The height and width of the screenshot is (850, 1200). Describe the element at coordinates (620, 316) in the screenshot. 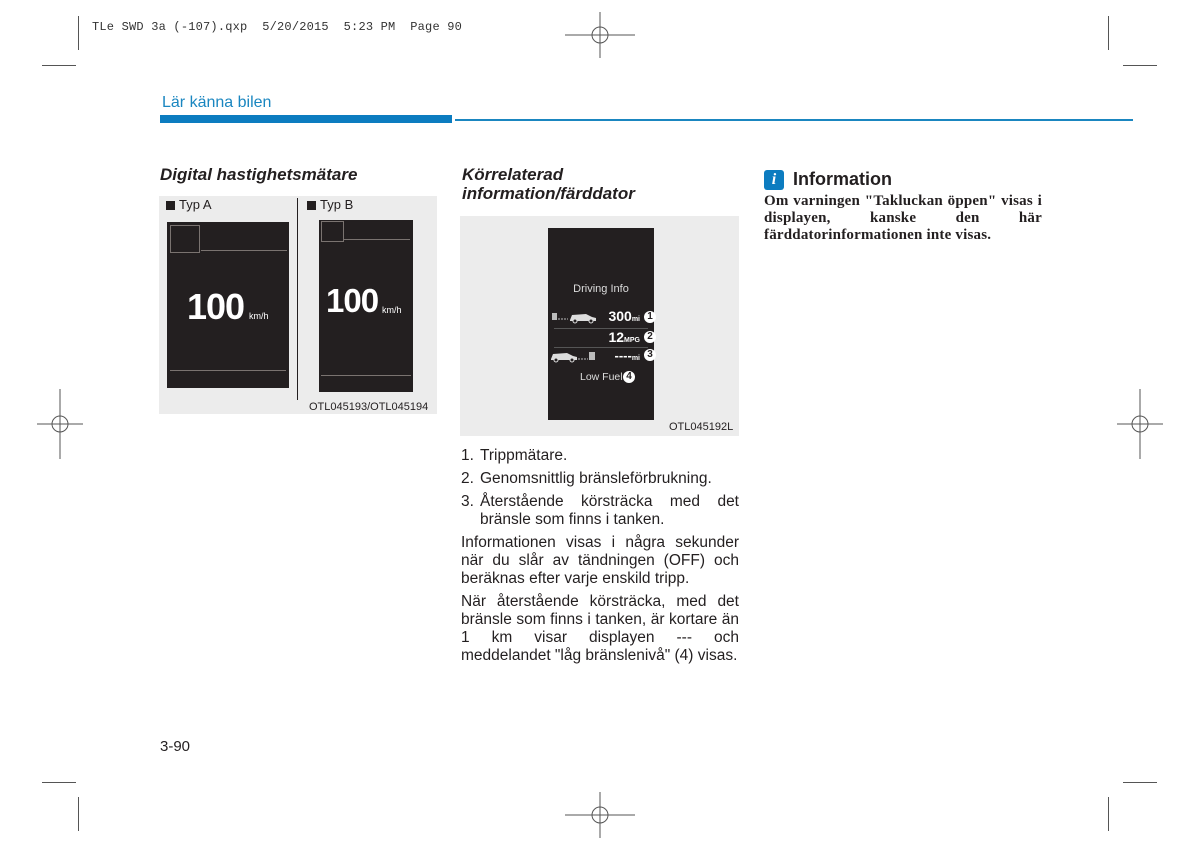

I see `value: 300` at that location.